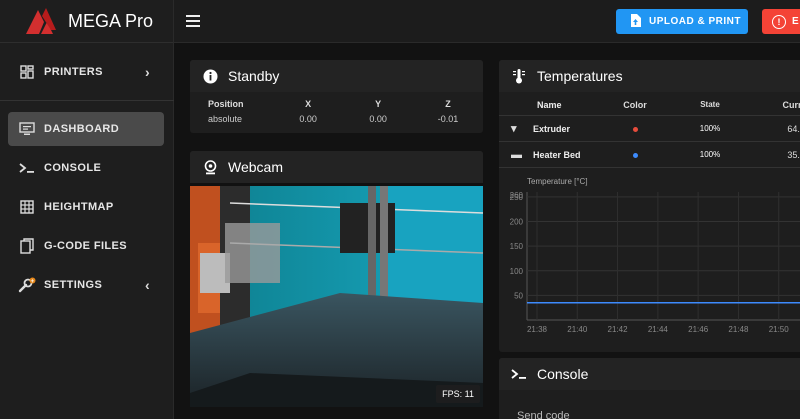 This screenshot has height=419, width=800. Describe the element at coordinates (793, 154) in the screenshot. I see `heater-current: 35.2°C` at that location.